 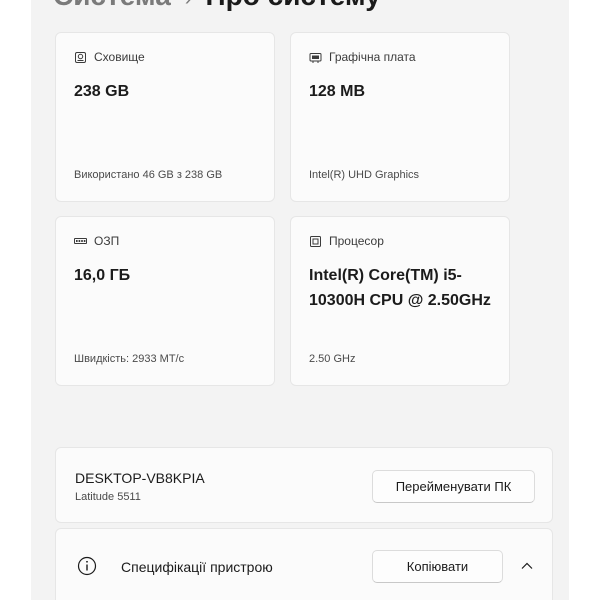 What do you see at coordinates (107, 241) in the screenshot?
I see `ram-label: ОЗП` at bounding box center [107, 241].